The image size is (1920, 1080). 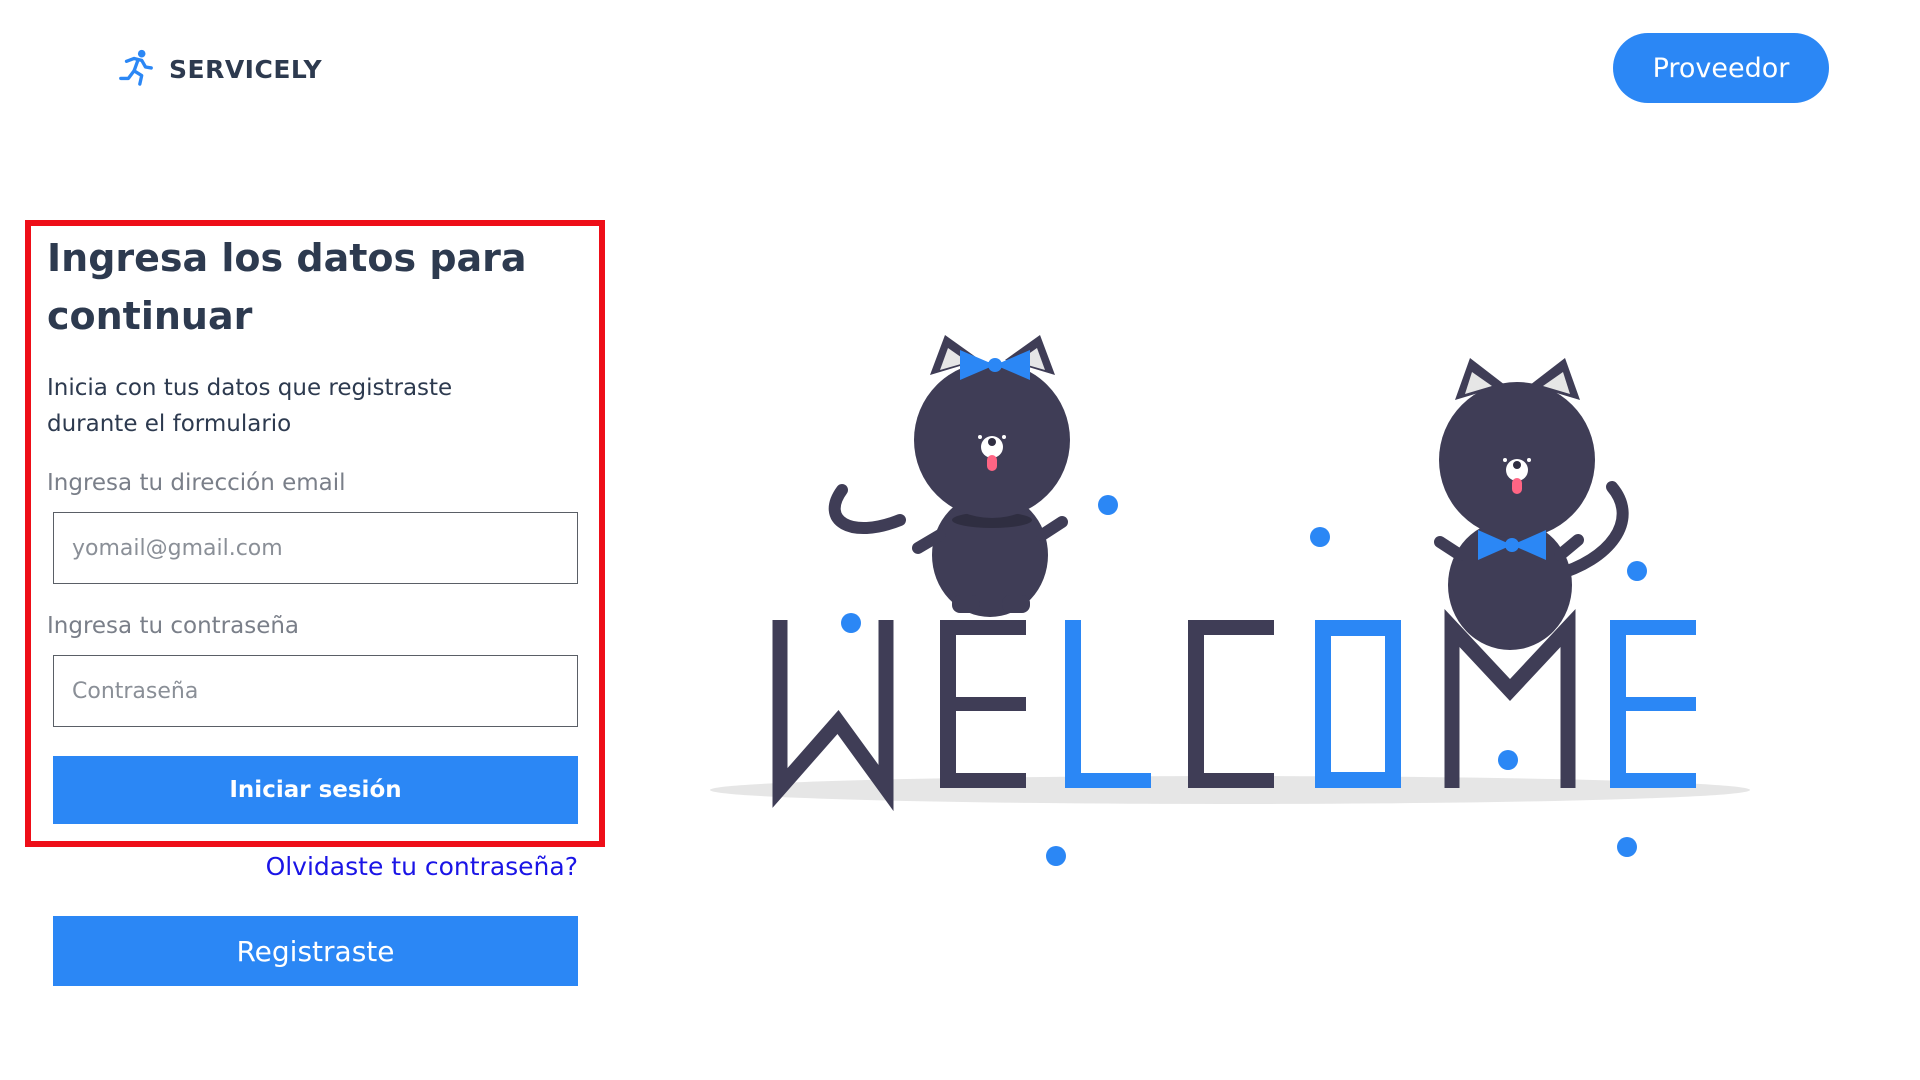 What do you see at coordinates (949, 476) in the screenshot?
I see `cat-left` at bounding box center [949, 476].